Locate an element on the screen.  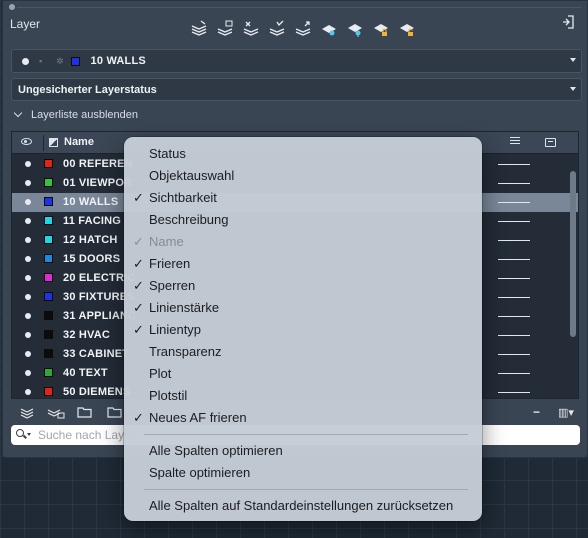
plot-column-icon is located at coordinates (550, 142).